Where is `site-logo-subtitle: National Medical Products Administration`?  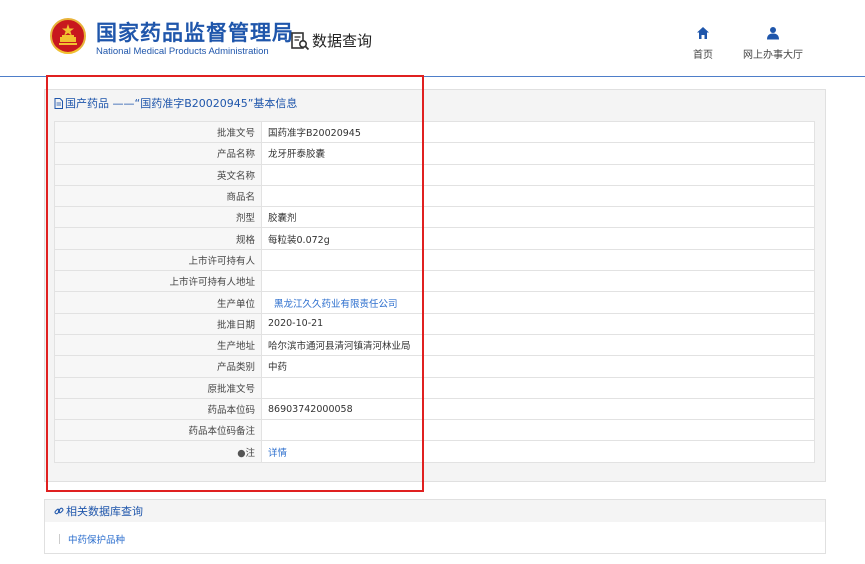 site-logo-subtitle: National Medical Products Administration is located at coordinates (182, 51).